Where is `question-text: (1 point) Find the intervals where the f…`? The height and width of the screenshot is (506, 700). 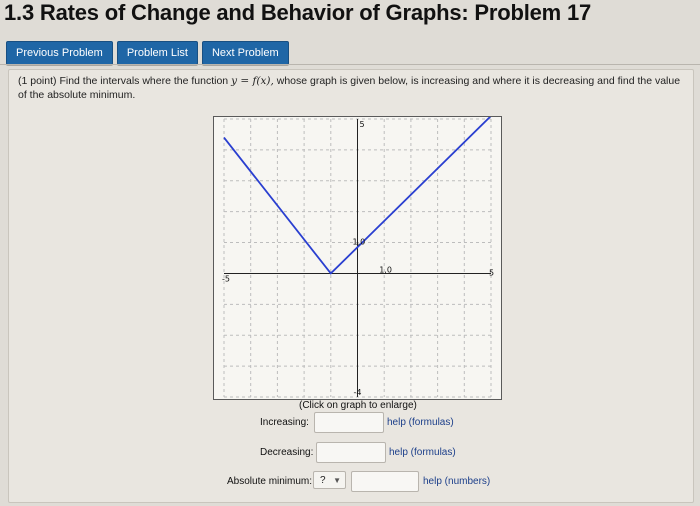 question-text: (1 point) Find the intervals where the f… is located at coordinates (353, 88).